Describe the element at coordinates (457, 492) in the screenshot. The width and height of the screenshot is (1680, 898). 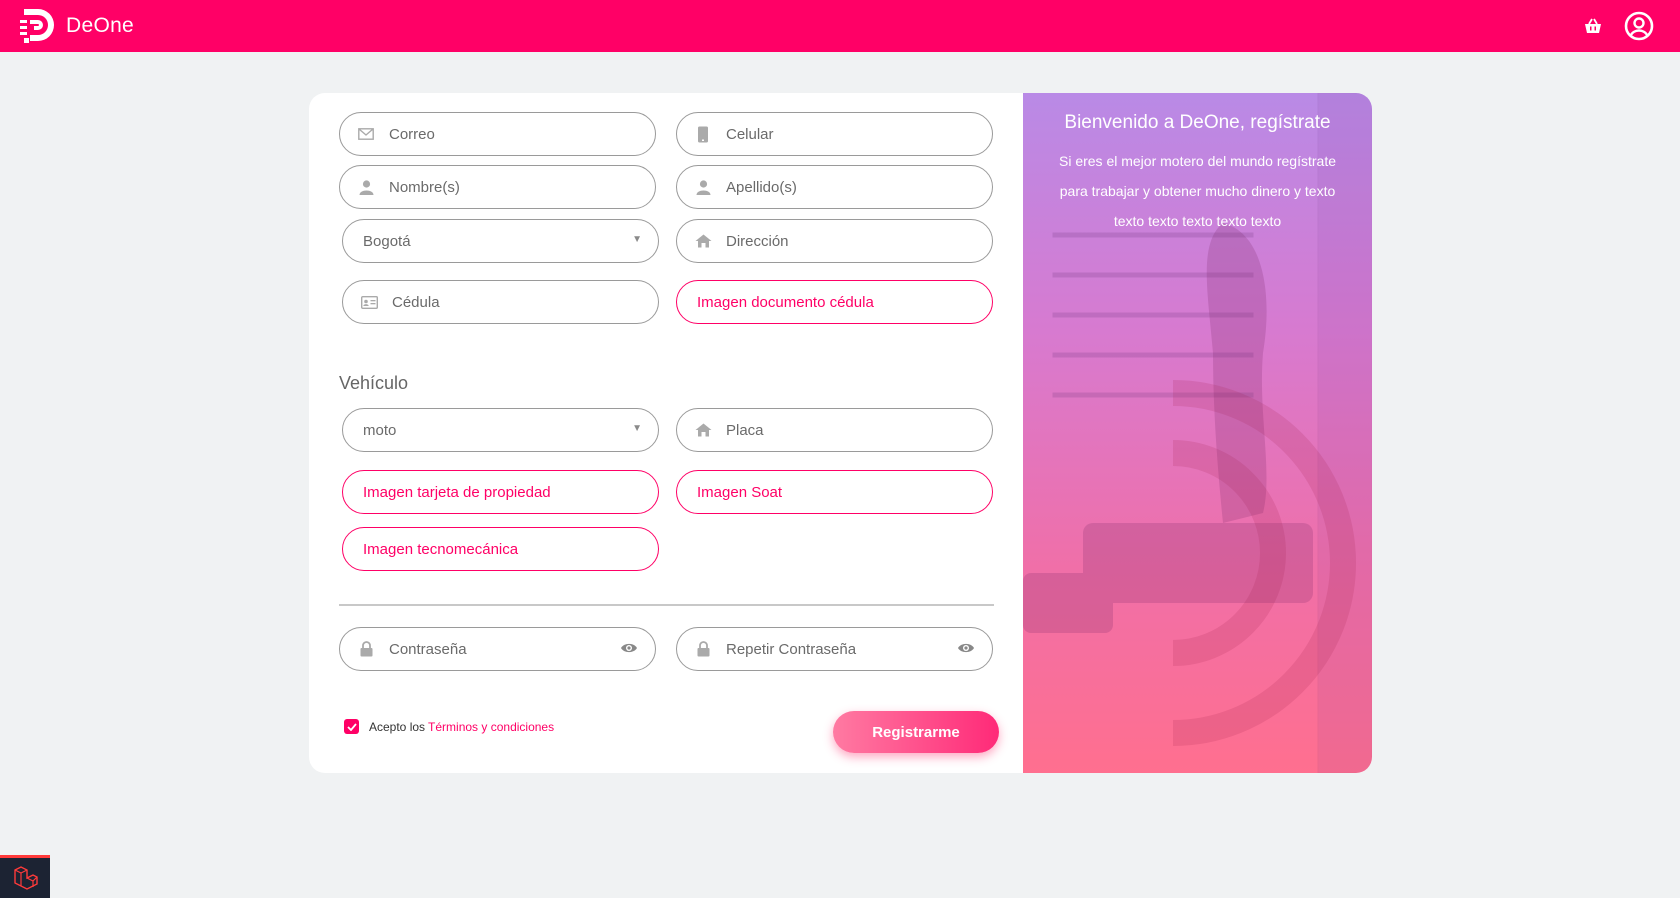
I see `property-card-image-label: Imagen tarjeta de propiedad` at that location.